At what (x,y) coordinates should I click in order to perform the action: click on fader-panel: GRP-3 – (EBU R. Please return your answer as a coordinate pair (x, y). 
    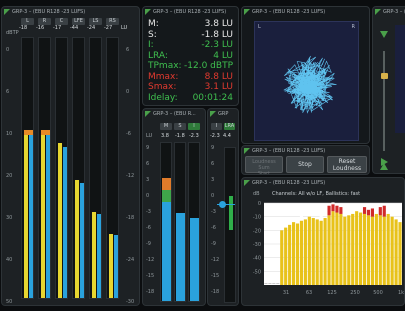
    Looking at the image, I should click on (388, 90).